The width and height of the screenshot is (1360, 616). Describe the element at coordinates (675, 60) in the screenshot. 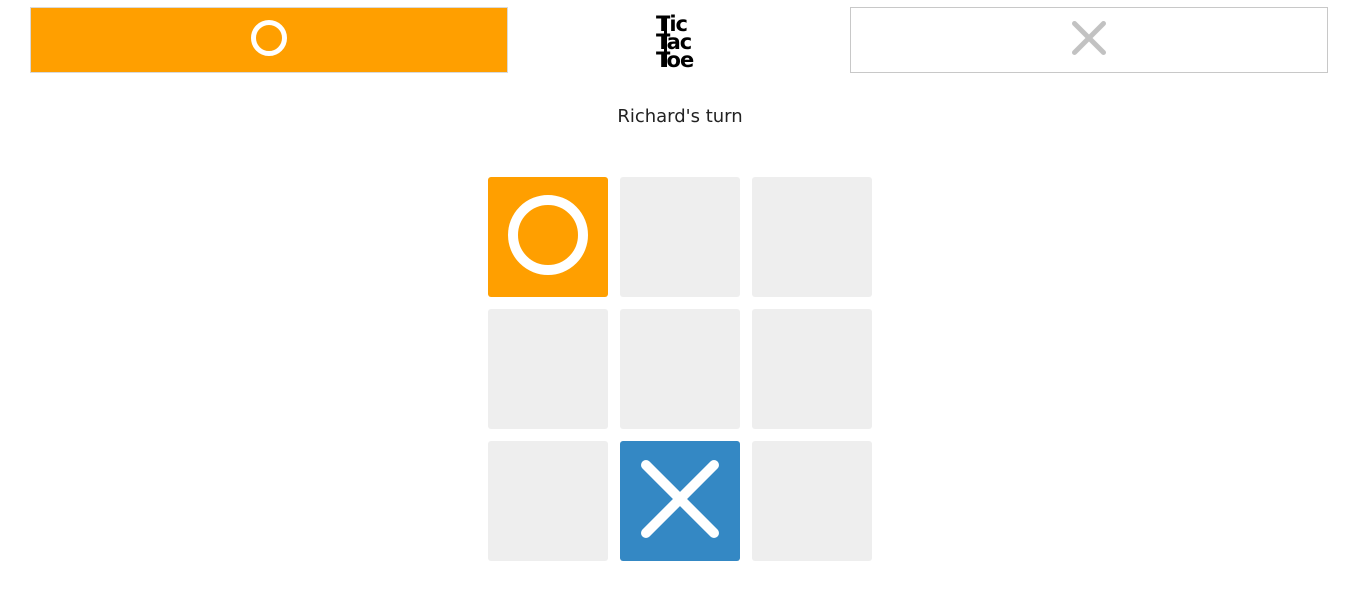

I see `logo-line-3: Toe` at that location.